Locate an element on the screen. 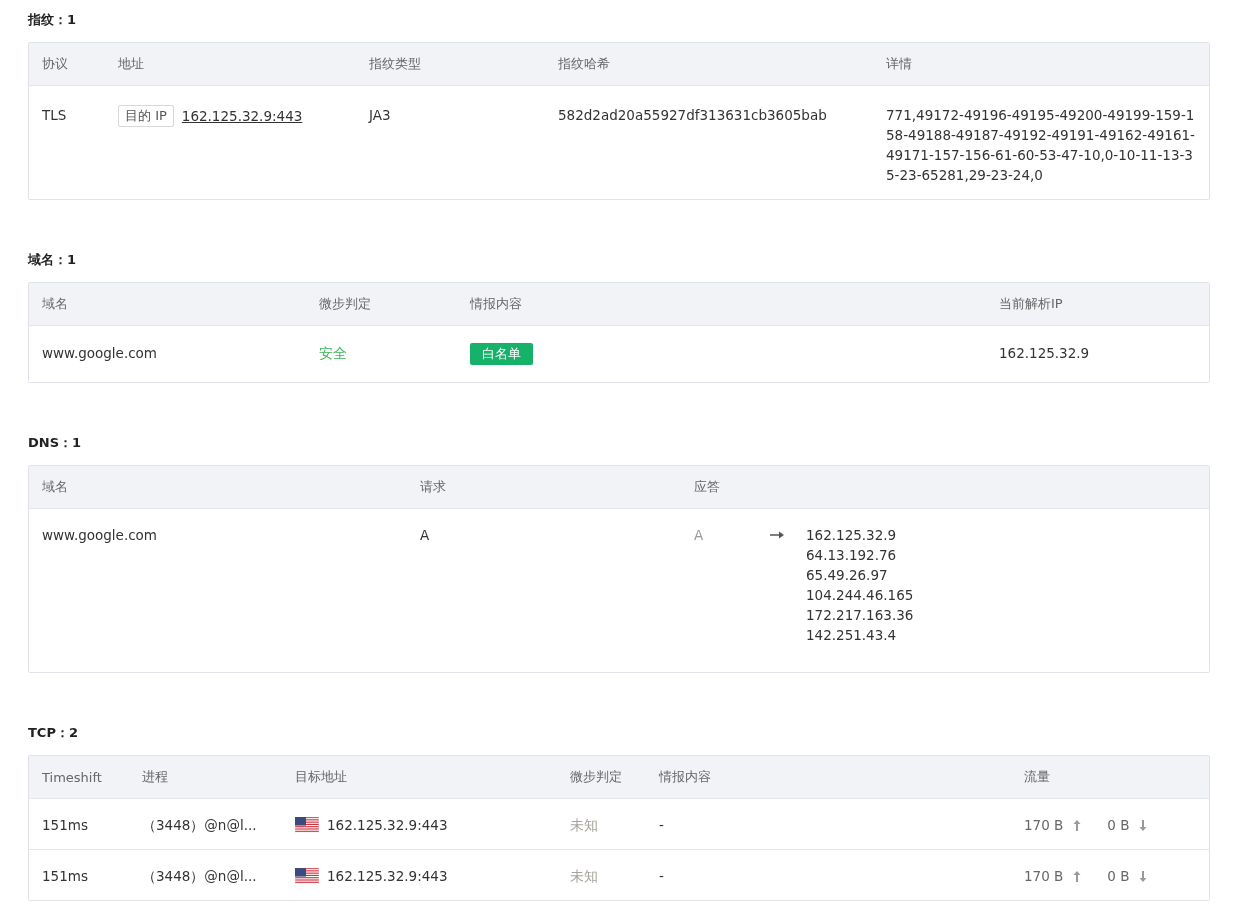 This screenshot has height=908, width=1233. table-cell-text: TLS is located at coordinates (55, 115).